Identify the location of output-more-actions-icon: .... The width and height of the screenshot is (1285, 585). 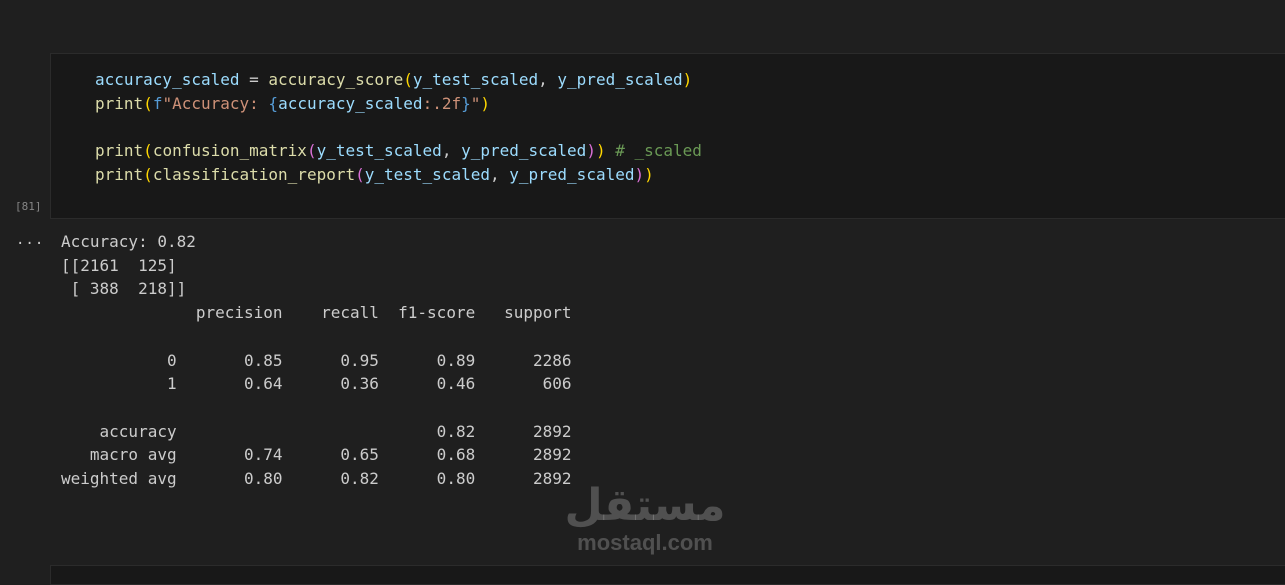
(30, 240).